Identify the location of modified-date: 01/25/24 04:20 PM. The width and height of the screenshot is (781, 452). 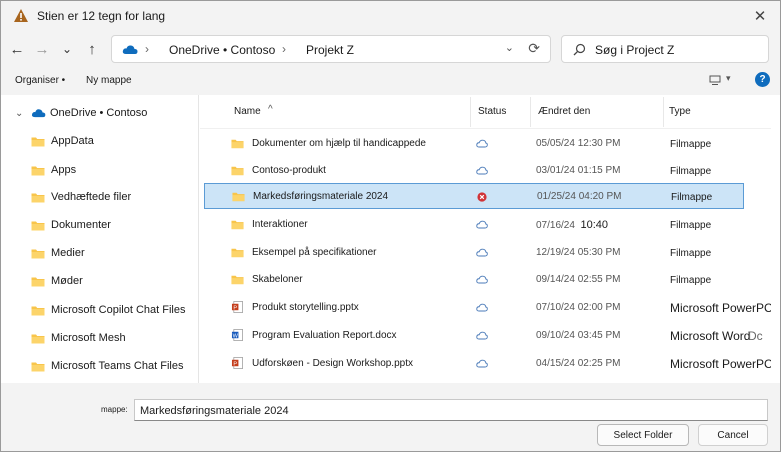
(579, 196).